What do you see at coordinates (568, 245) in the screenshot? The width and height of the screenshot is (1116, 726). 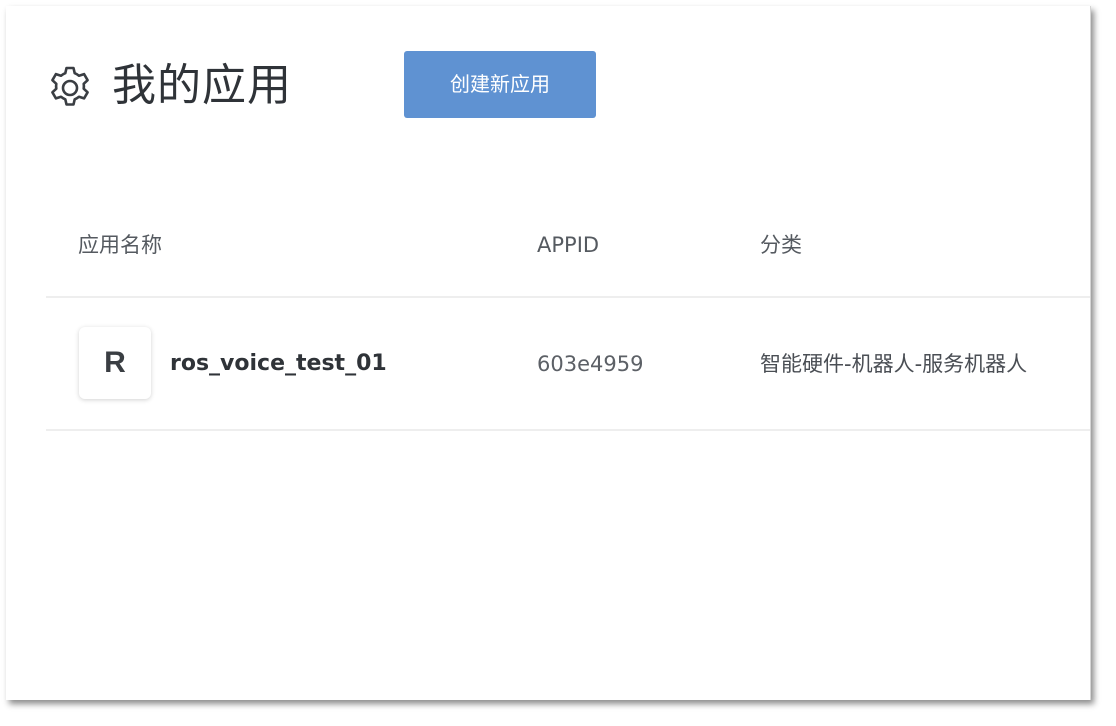 I see `column-header-appid: APPID` at bounding box center [568, 245].